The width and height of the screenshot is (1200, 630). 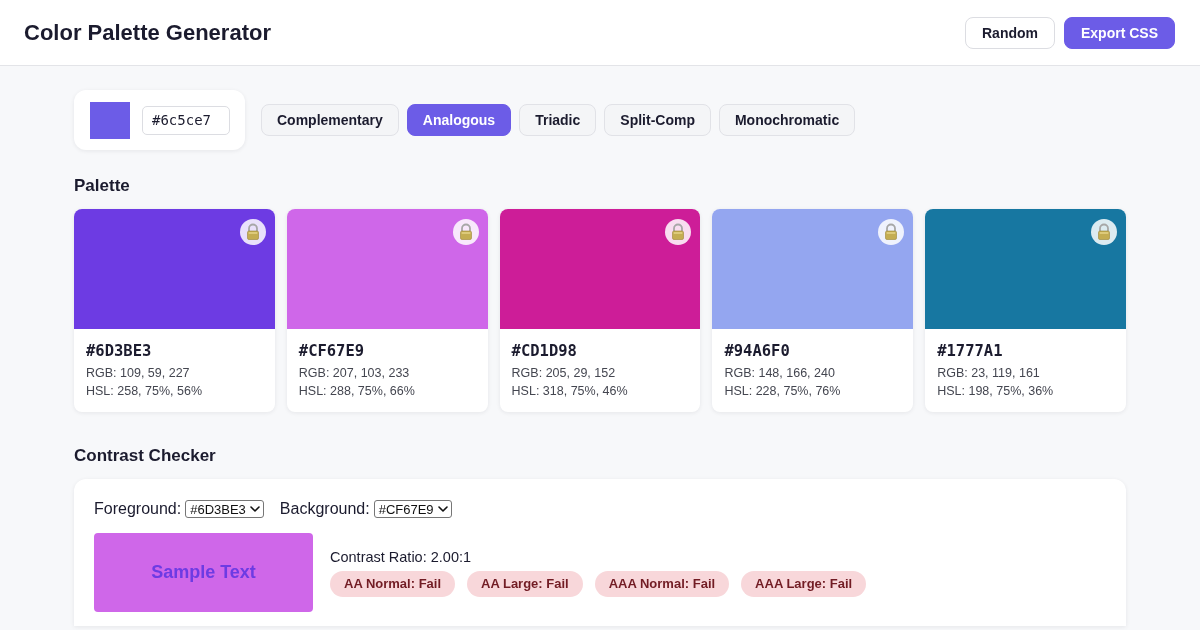 I want to click on random-button: Random, so click(x=1010, y=32).